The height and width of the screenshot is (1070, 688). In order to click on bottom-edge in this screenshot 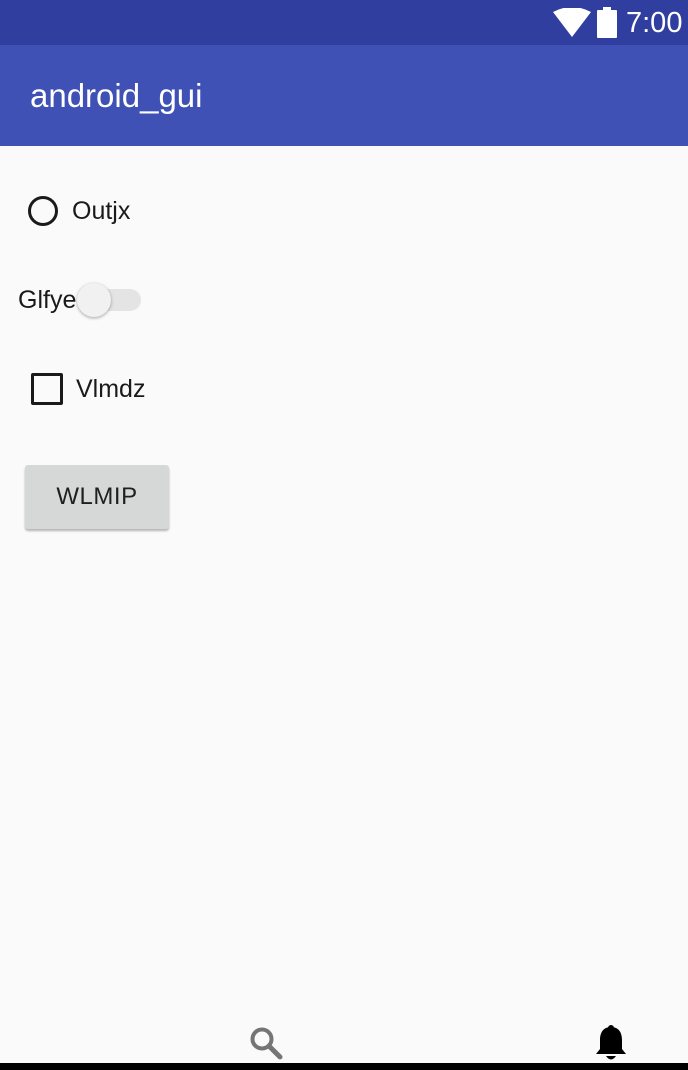, I will do `click(344, 1066)`.